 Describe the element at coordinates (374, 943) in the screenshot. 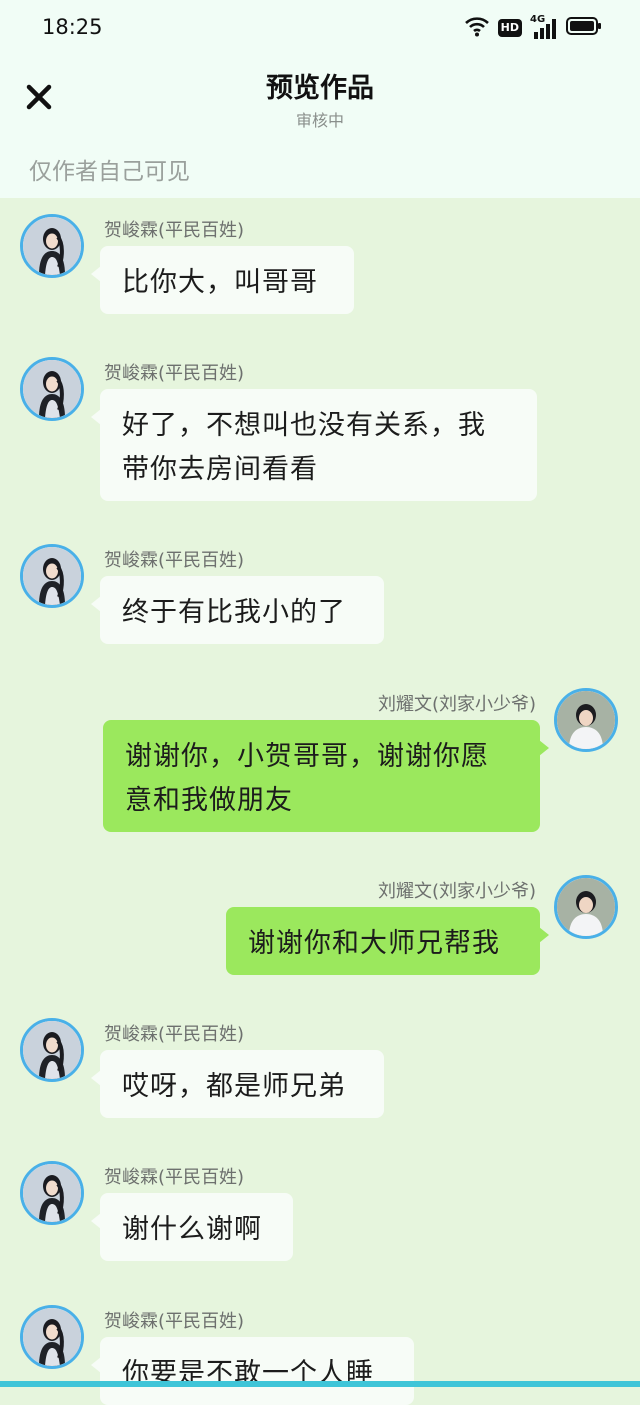

I see `message-line: 谢谢你和大师兄帮我` at that location.